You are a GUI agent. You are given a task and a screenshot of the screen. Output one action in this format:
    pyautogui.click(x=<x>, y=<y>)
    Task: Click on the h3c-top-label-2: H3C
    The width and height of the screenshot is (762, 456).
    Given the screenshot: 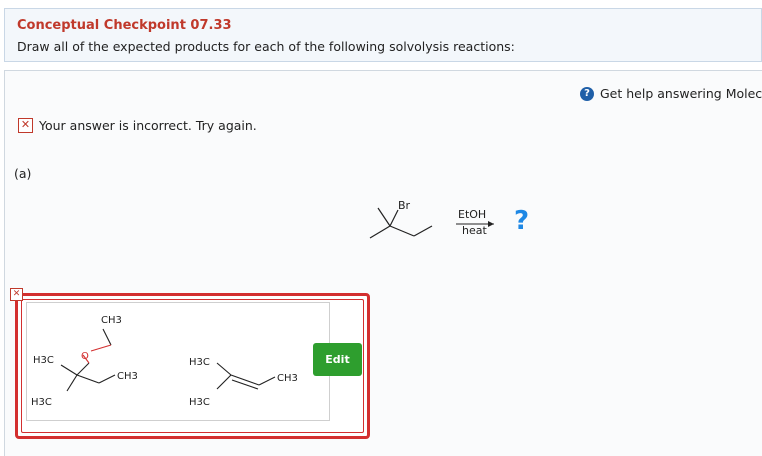 What is the action you would take?
    pyautogui.click(x=199, y=362)
    